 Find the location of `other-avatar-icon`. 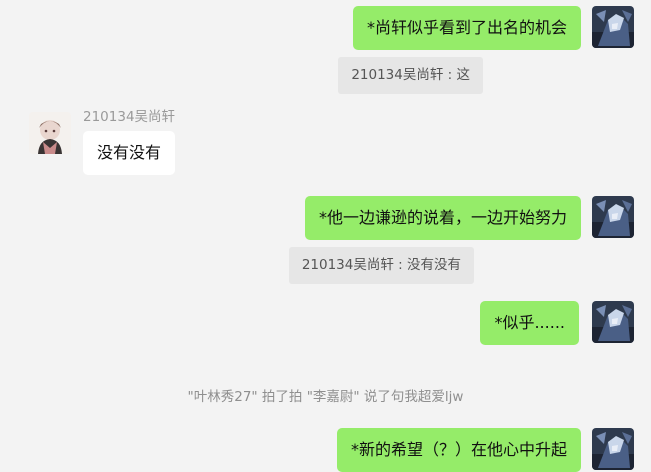

other-avatar-icon is located at coordinates (50, 133).